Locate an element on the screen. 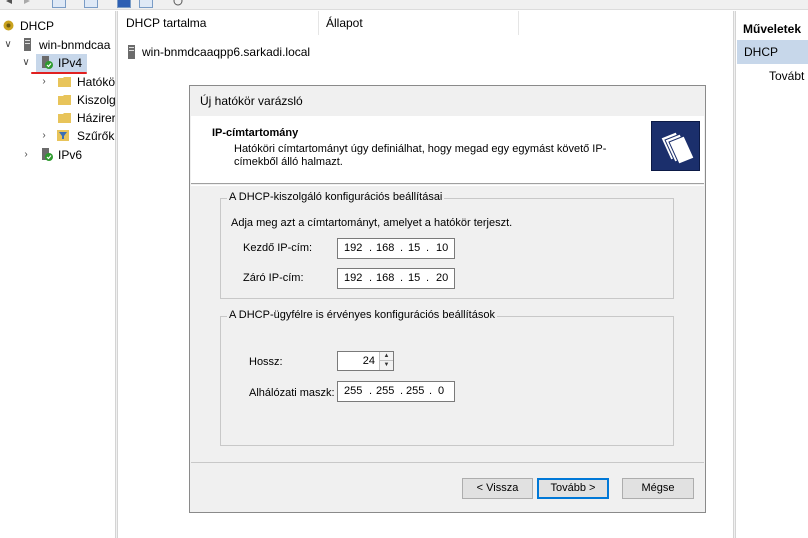 The width and height of the screenshot is (808, 538). tree-label: IPv4 is located at coordinates (70, 63).